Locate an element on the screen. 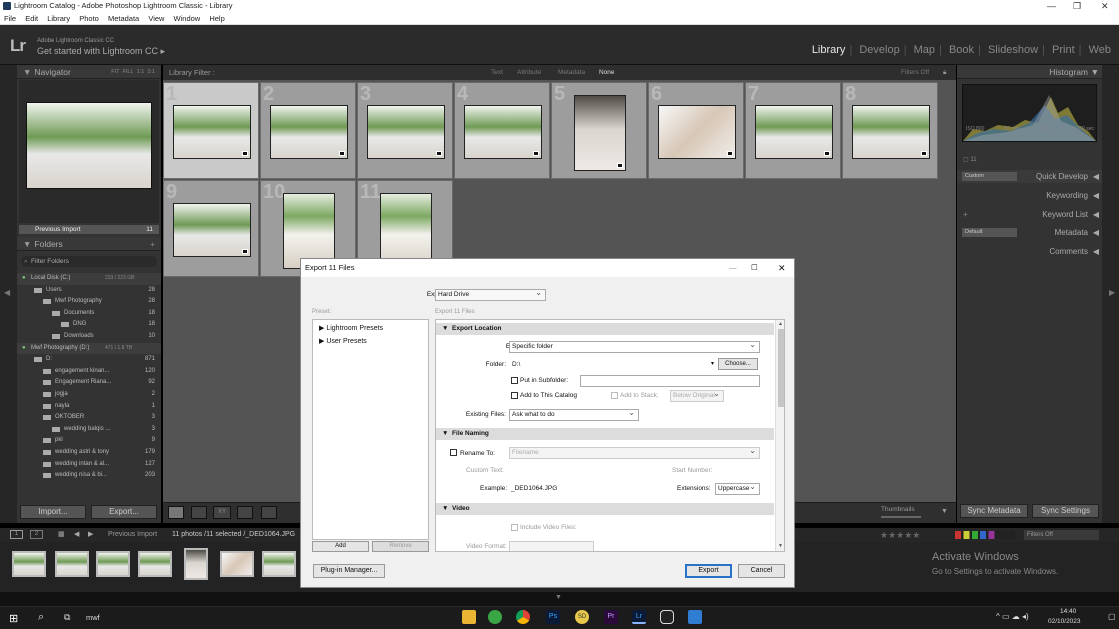 The image size is (1119, 629). metadata-header: Default Metadata ◀ is located at coordinates (1029, 232).